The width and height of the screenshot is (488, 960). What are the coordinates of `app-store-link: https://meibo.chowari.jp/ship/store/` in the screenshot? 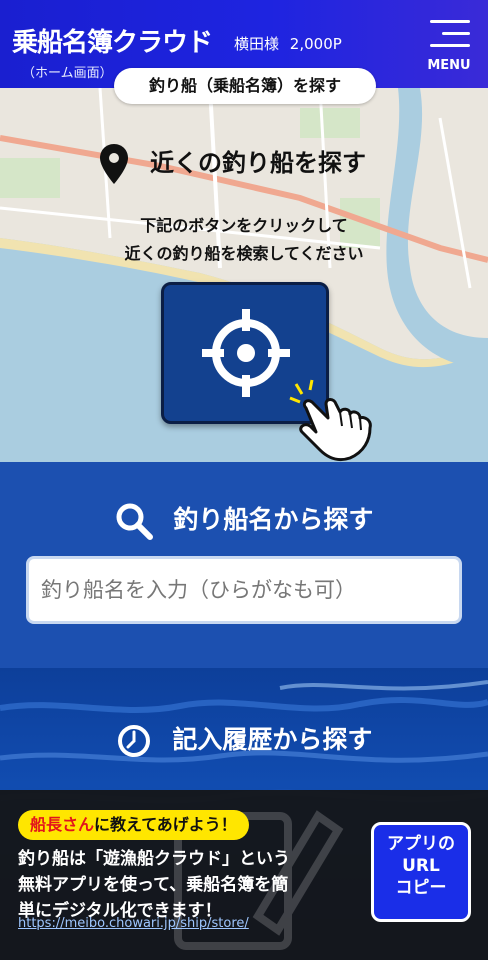 It's located at (133, 923).